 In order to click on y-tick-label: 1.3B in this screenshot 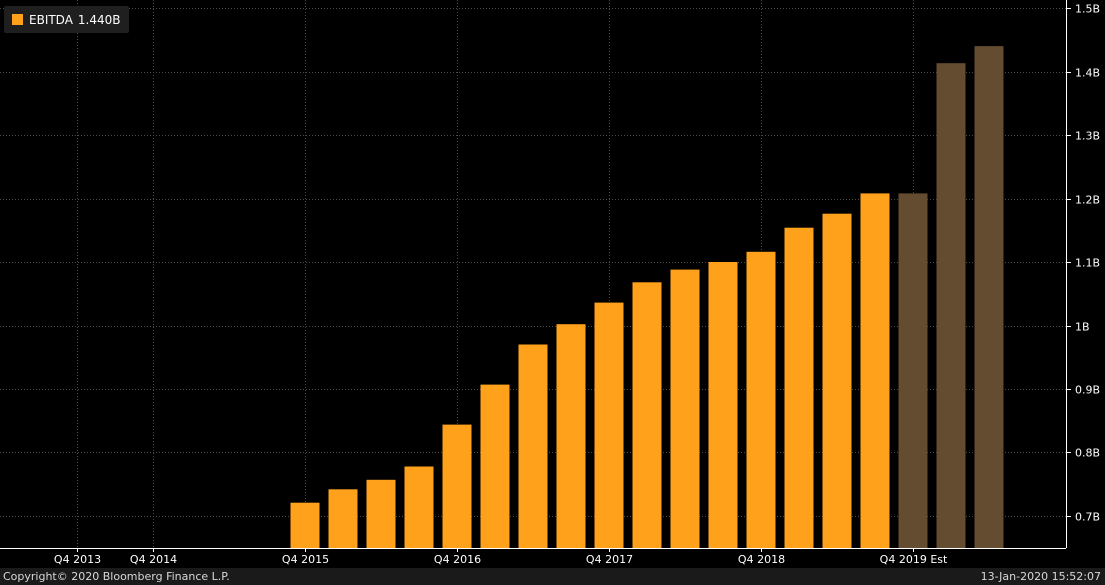, I will do `click(1087, 136)`.